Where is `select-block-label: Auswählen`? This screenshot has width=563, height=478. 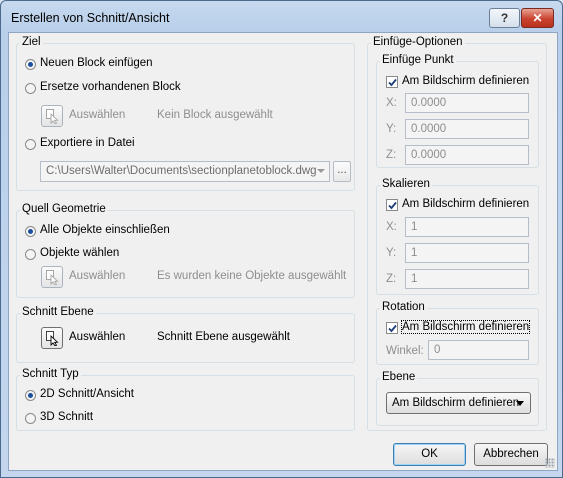 select-block-label: Auswählen is located at coordinates (97, 115).